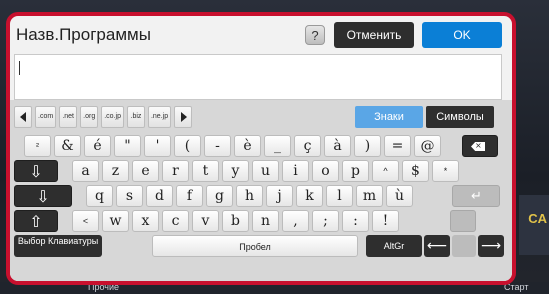 This screenshot has width=549, height=294. I want to click on key: p, so click(355, 171).